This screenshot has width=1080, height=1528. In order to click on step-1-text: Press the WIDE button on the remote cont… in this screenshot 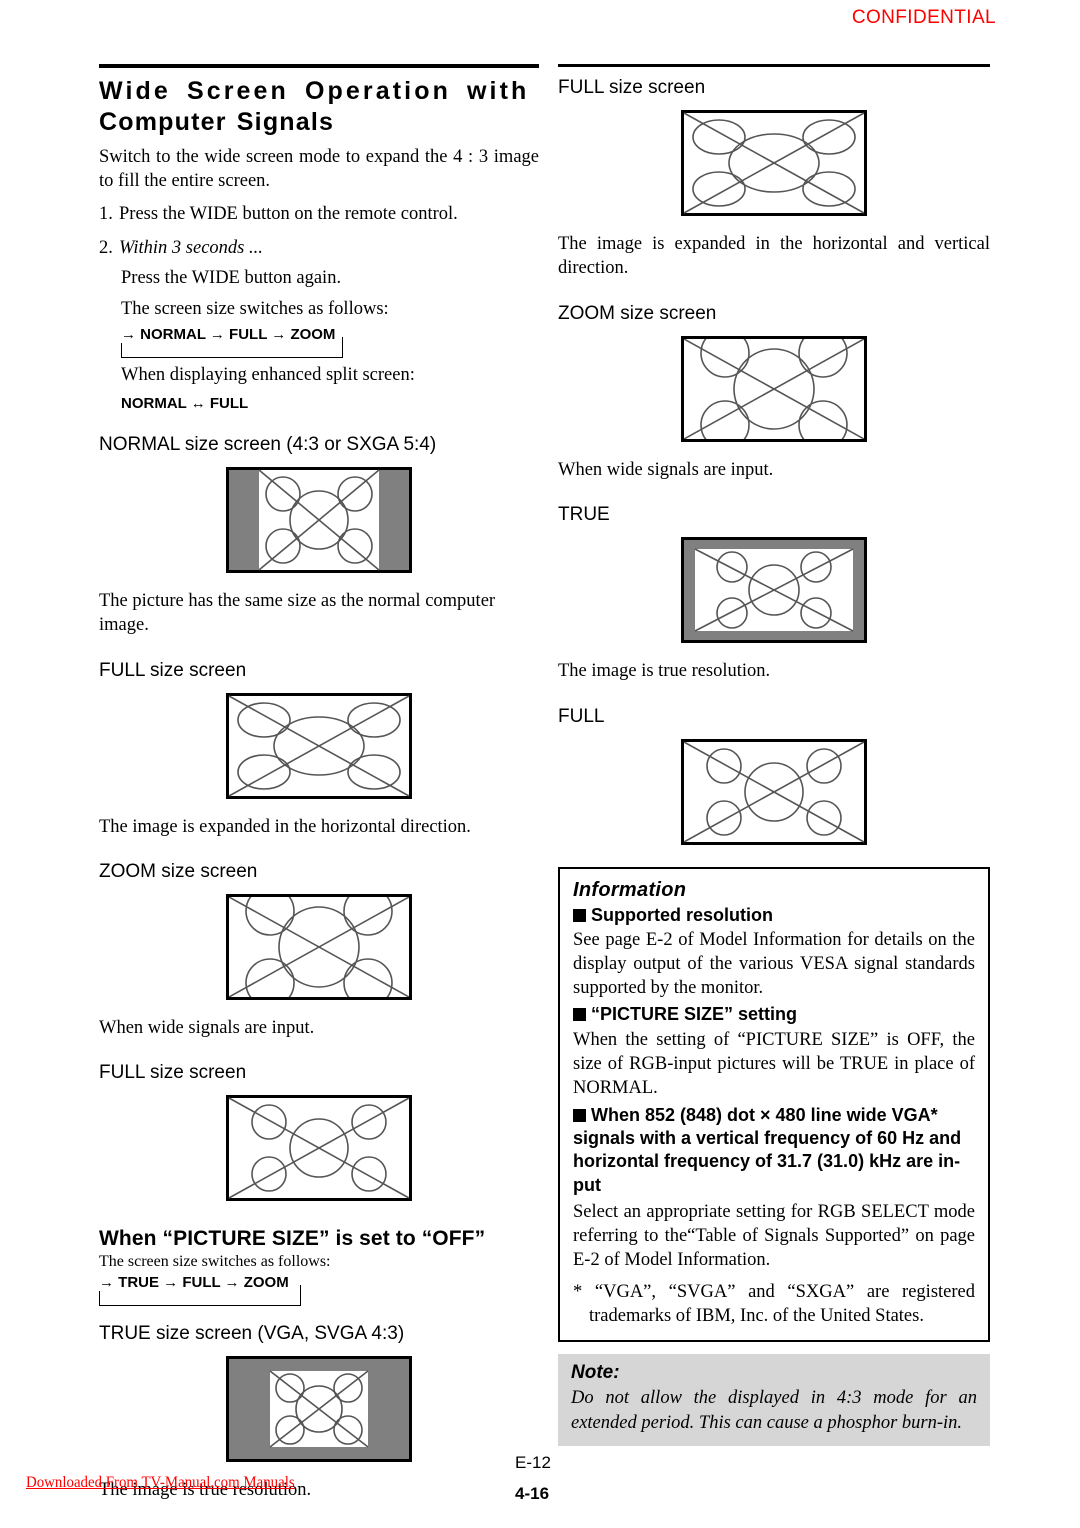, I will do `click(288, 214)`.